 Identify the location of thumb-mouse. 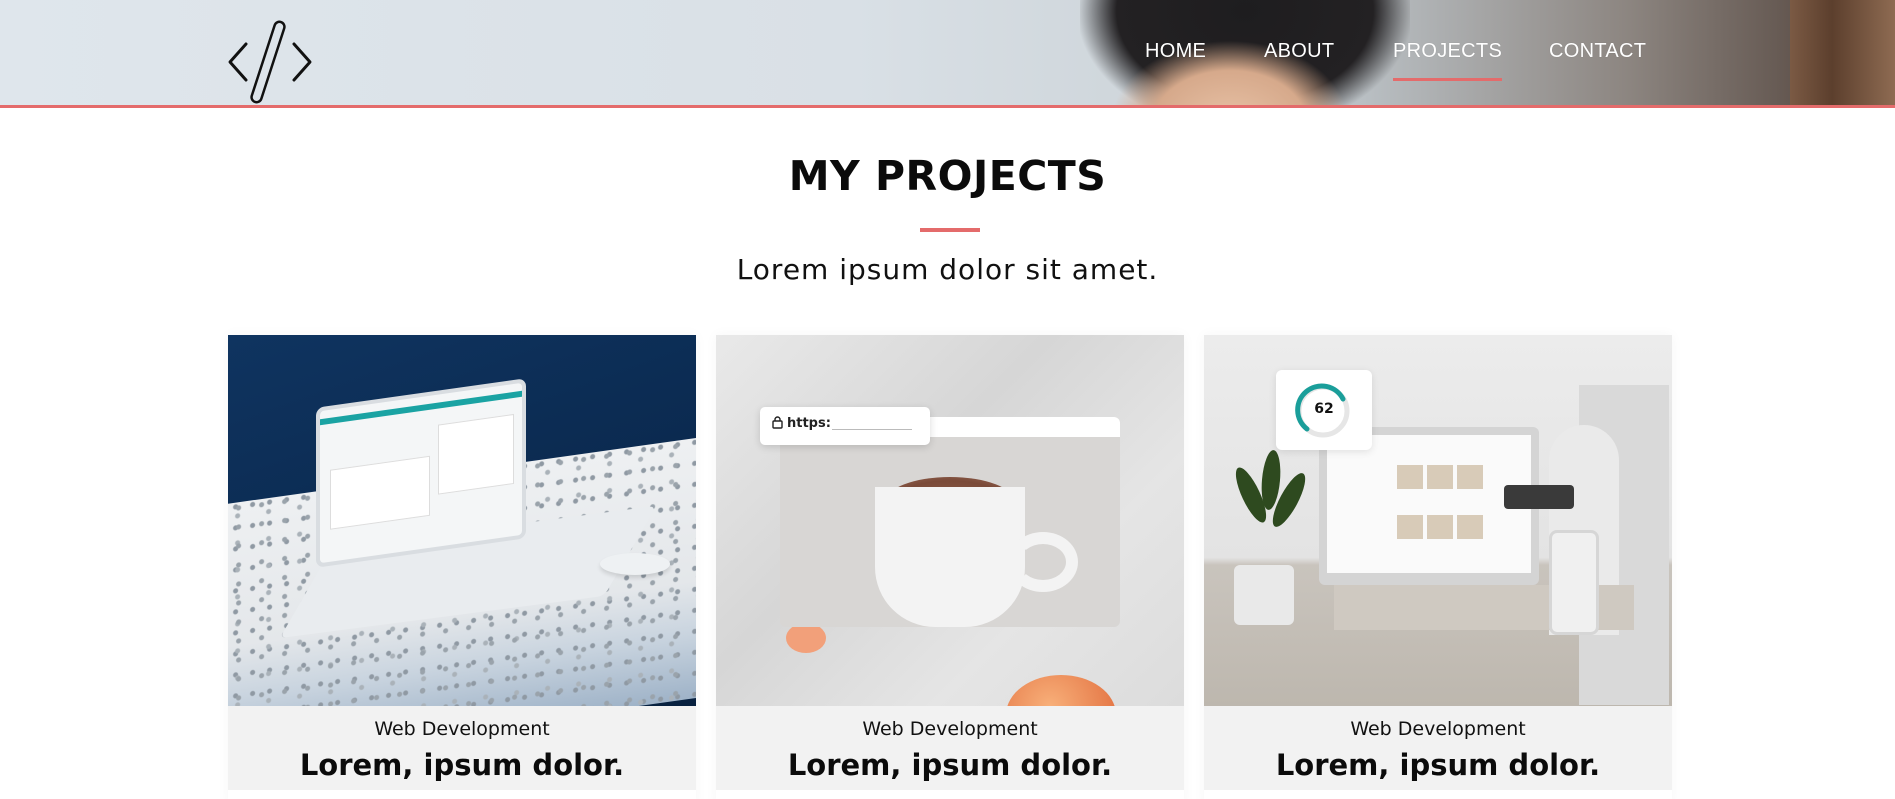
(635, 564).